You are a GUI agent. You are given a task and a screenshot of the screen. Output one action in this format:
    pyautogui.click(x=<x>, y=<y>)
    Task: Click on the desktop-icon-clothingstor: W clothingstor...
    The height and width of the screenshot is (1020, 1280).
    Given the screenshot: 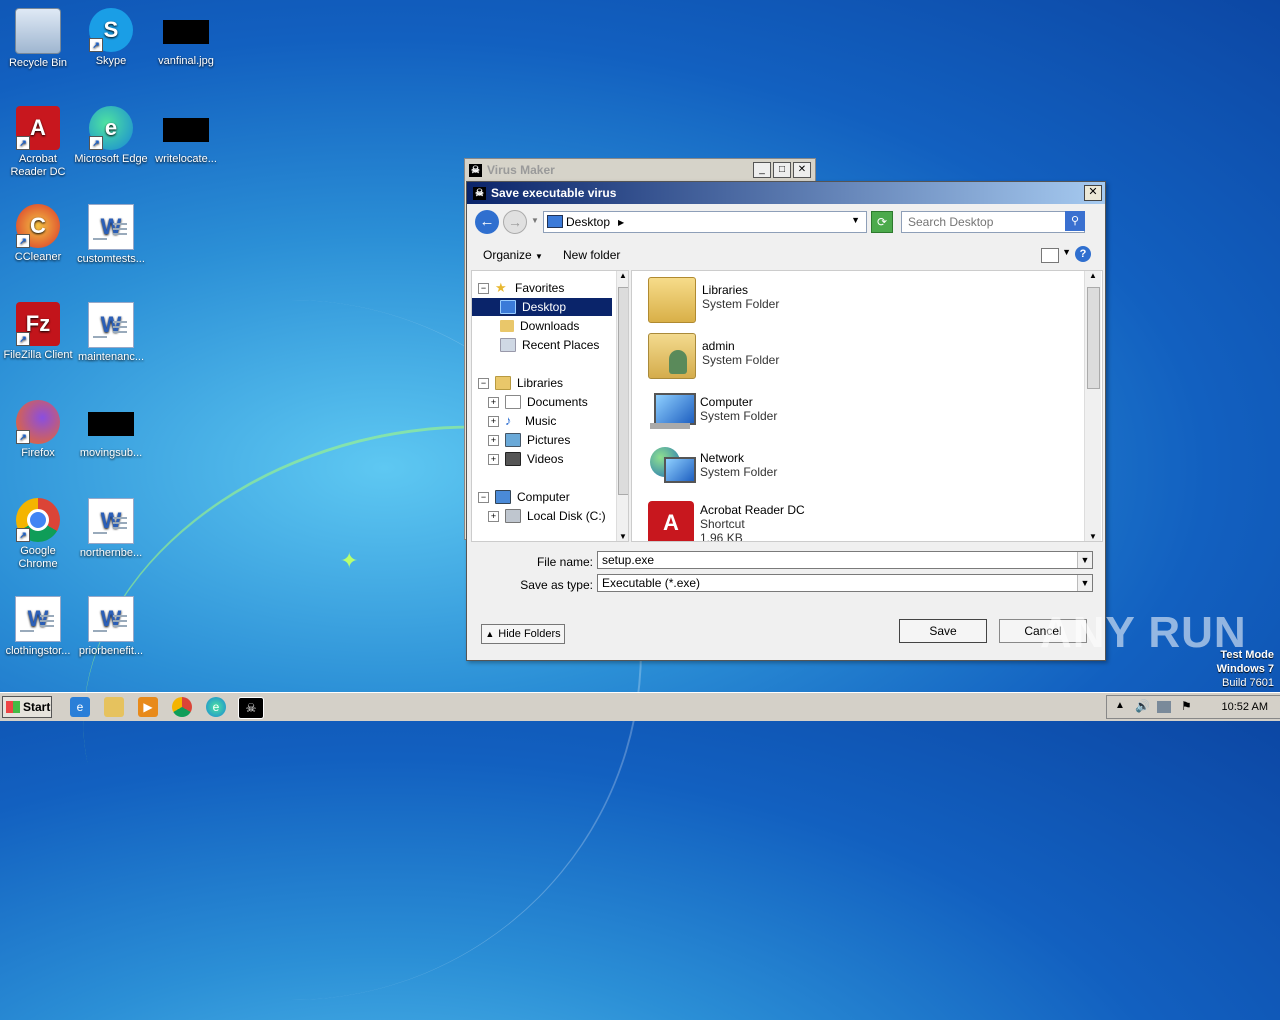 What is the action you would take?
    pyautogui.click(x=38, y=627)
    